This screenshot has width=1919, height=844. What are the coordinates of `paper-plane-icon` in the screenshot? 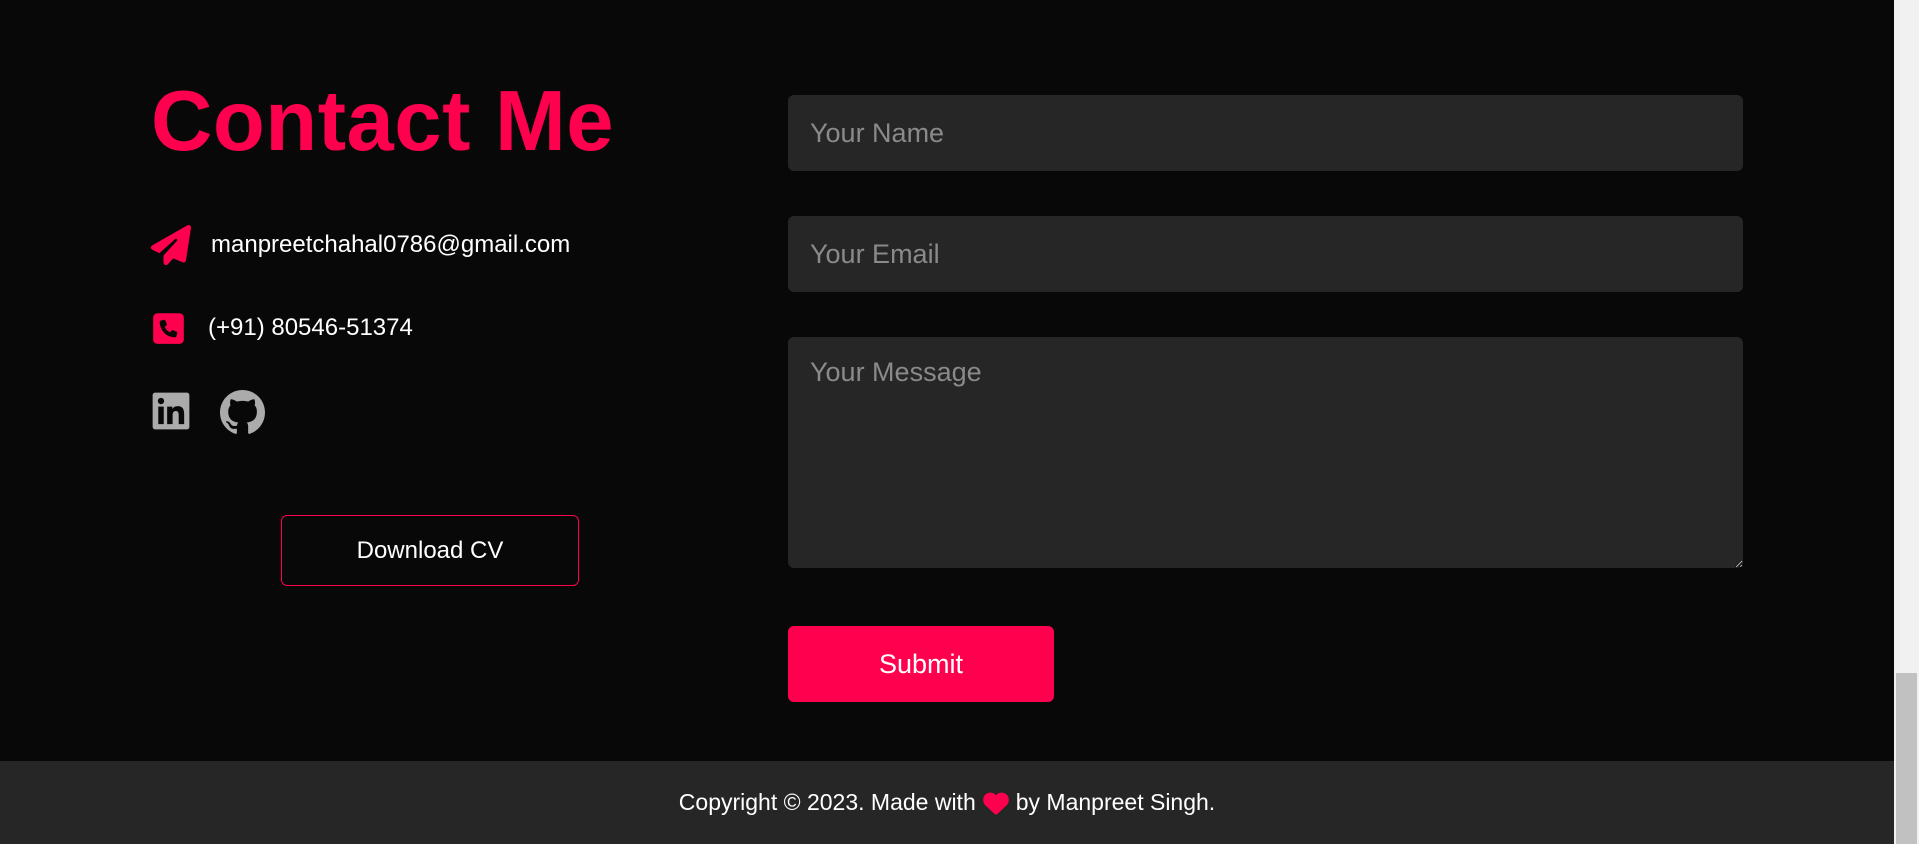 It's located at (171, 245).